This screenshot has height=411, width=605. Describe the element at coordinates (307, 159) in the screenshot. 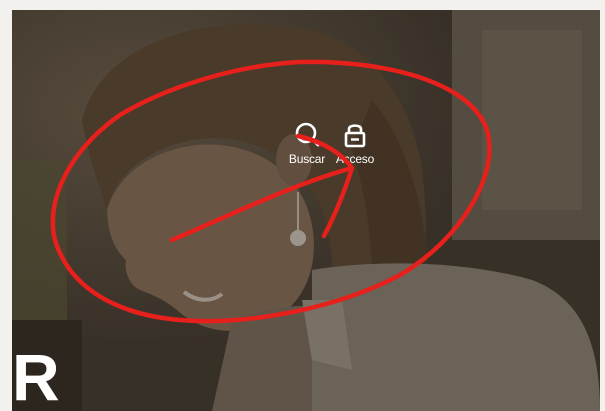

I see `search-label: Buscar` at that location.